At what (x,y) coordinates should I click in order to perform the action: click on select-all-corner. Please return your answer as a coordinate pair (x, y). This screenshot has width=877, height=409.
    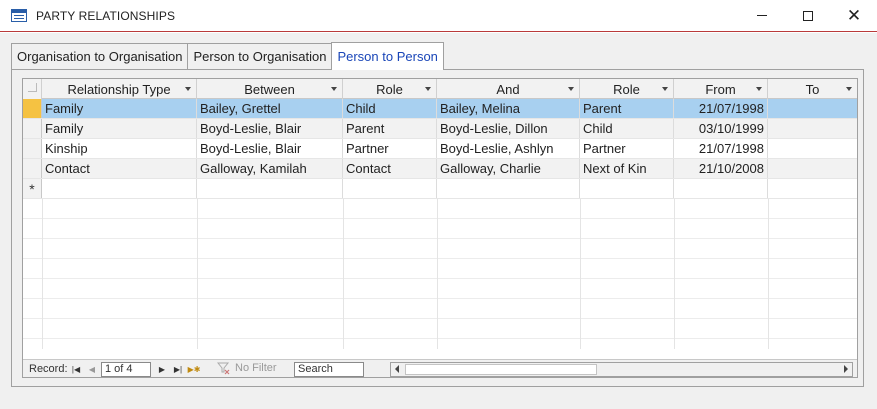
    Looking at the image, I should click on (32, 89).